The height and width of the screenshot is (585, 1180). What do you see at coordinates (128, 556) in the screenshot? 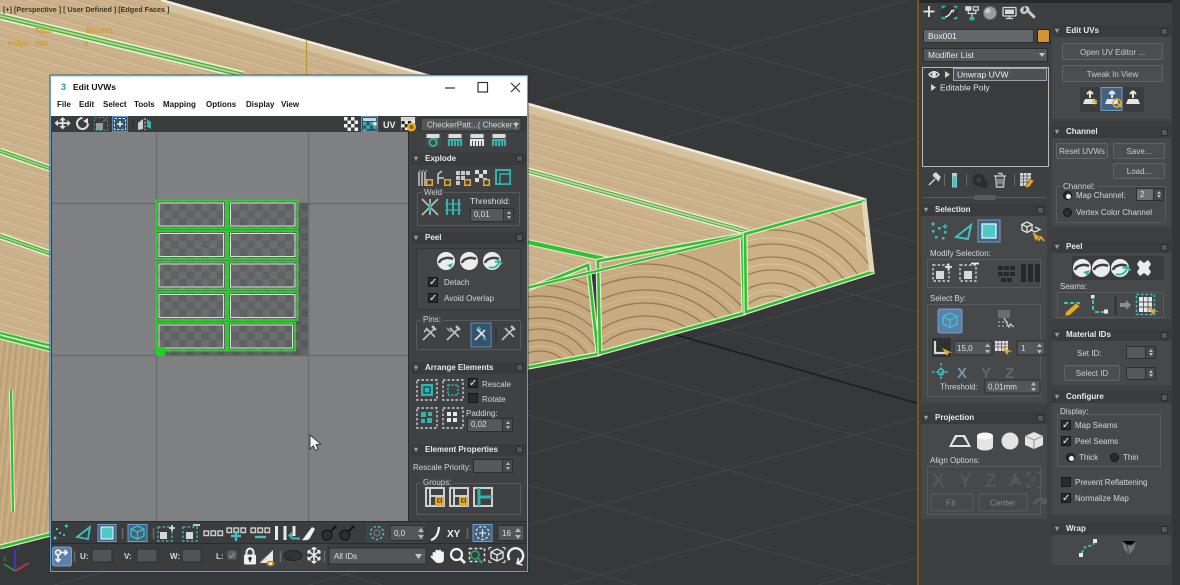
I see `svg-text: V:` at bounding box center [128, 556].